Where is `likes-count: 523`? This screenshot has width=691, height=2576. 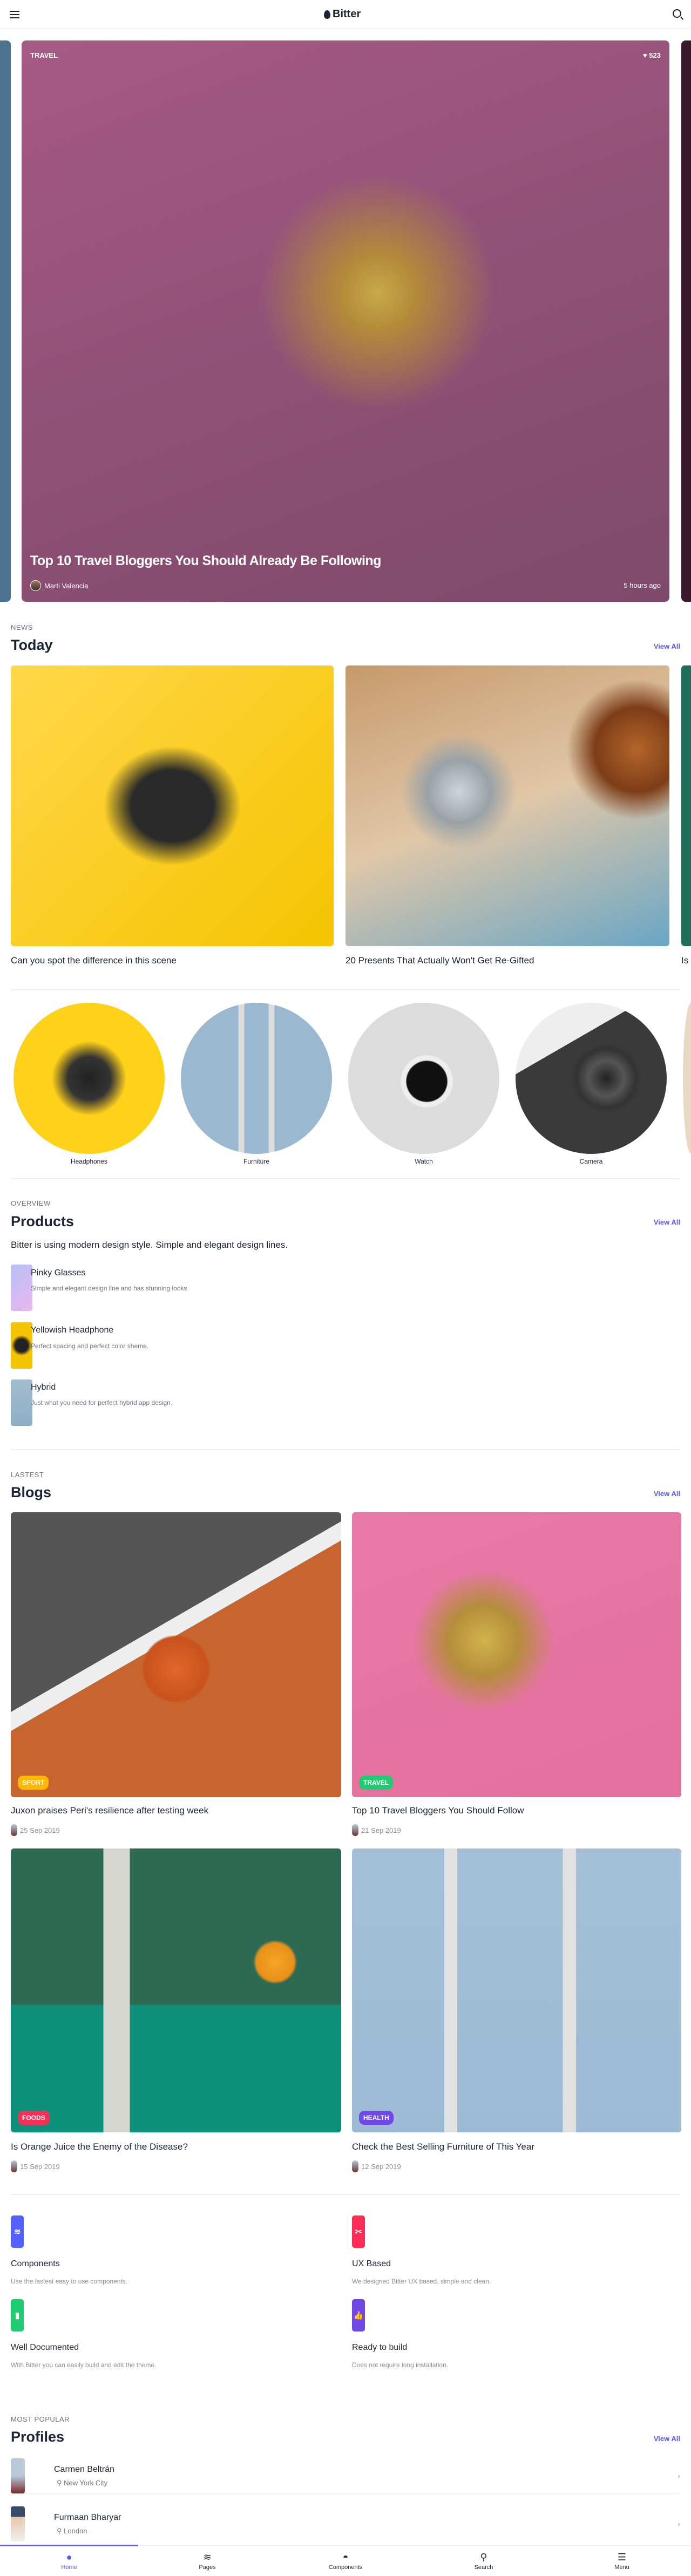 likes-count: 523 is located at coordinates (655, 55).